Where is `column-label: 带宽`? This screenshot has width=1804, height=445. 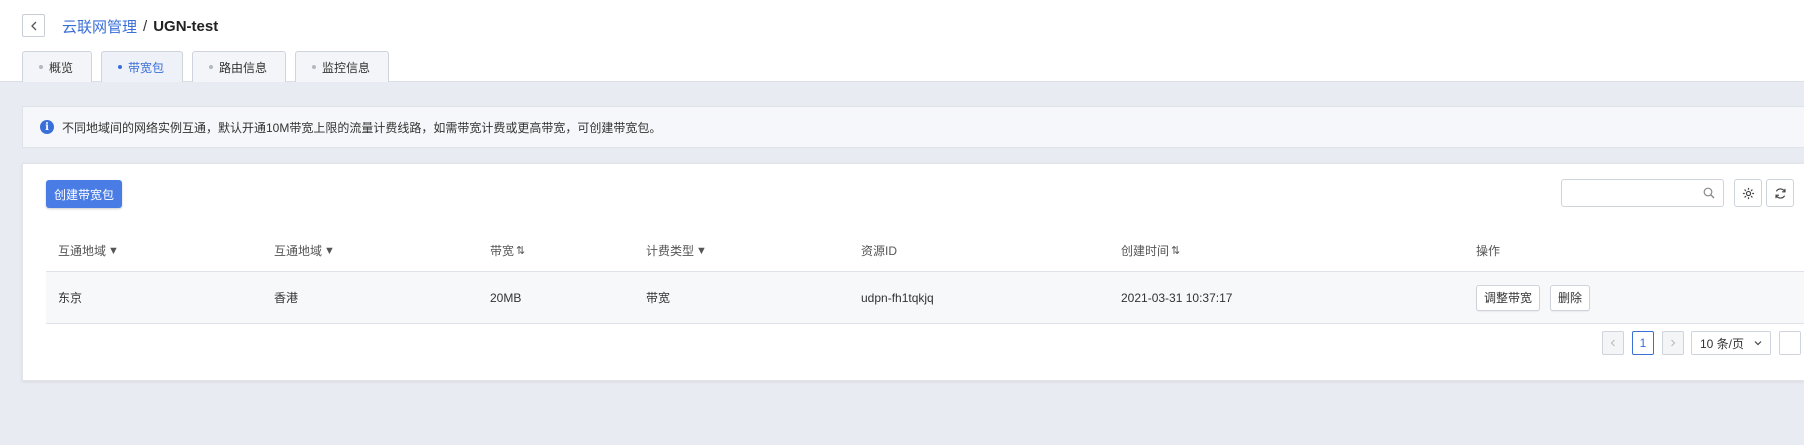
column-label: 带宽 is located at coordinates (502, 251).